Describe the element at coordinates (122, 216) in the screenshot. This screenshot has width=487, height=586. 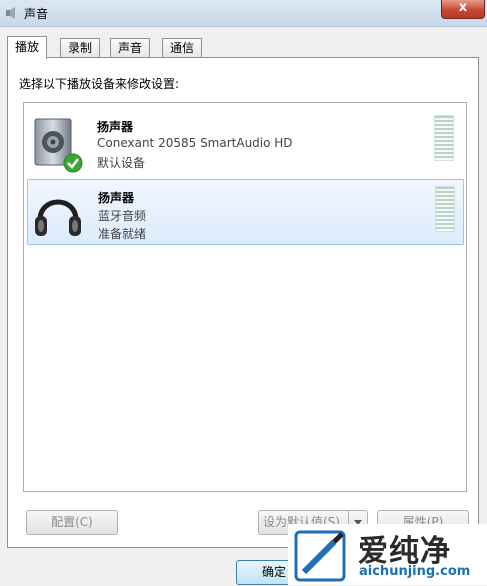
I see `device-description: 蓝牙音频` at that location.